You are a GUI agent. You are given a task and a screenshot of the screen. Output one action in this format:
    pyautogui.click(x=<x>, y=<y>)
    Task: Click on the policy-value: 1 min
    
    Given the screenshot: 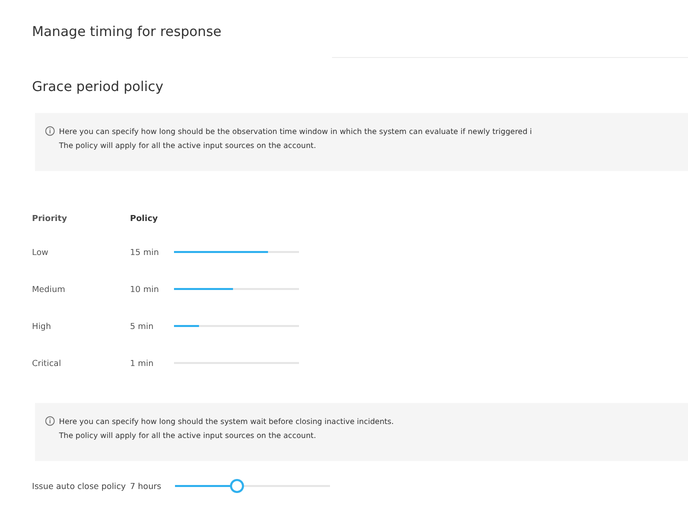 What is the action you would take?
    pyautogui.click(x=142, y=363)
    